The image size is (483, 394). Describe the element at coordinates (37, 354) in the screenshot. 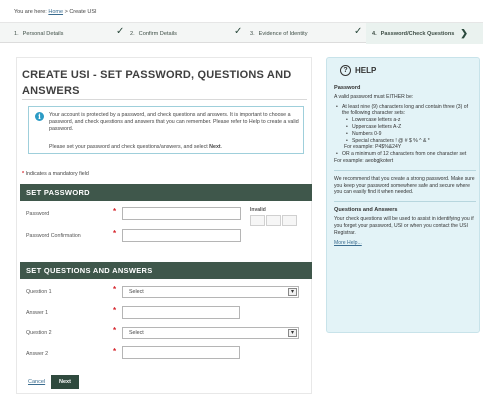

I see `answer-2-label: Answer 2` at that location.